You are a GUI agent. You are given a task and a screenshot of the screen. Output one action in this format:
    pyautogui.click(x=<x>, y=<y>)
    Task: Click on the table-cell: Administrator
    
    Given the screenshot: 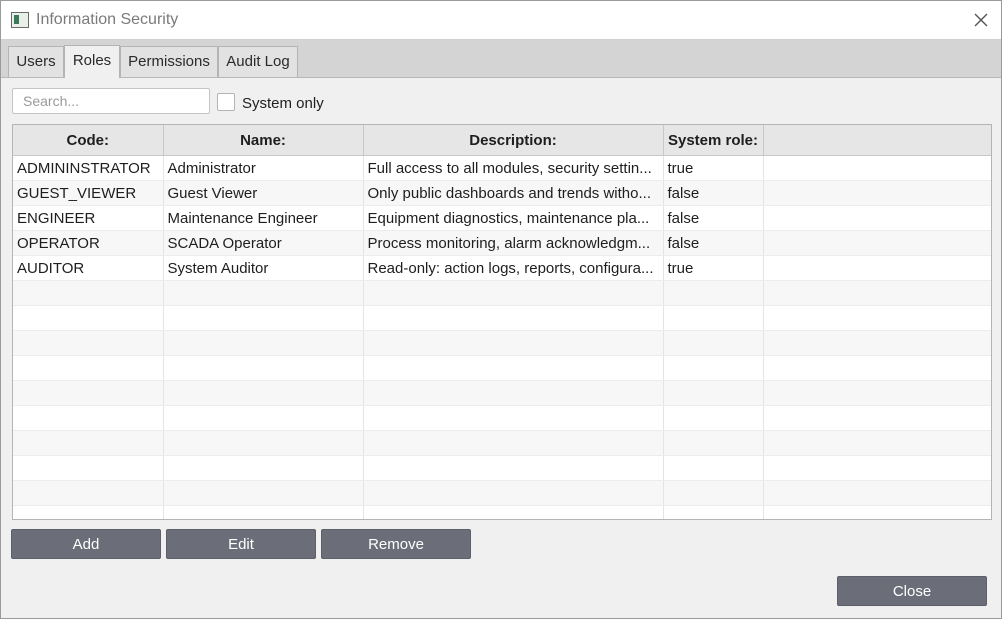 What is the action you would take?
    pyautogui.click(x=263, y=168)
    